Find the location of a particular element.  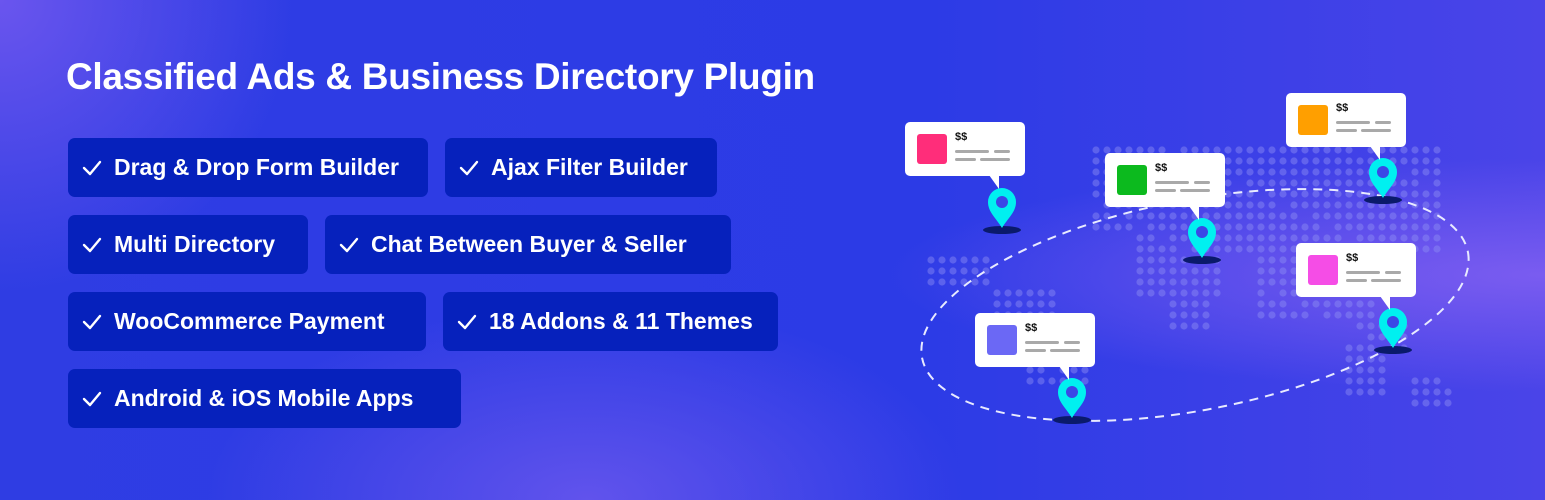

listing-thumbnail is located at coordinates (1132, 180).